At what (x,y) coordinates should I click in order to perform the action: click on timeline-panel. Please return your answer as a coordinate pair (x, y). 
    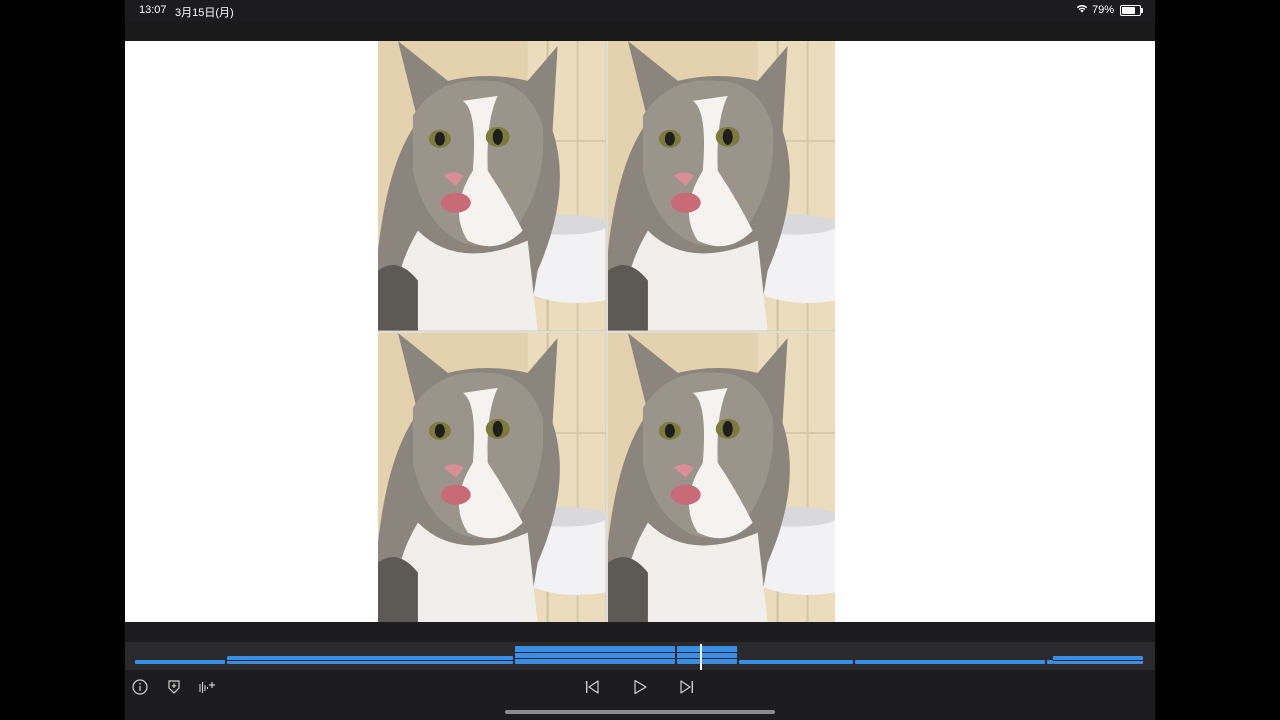
    Looking at the image, I should click on (640, 671).